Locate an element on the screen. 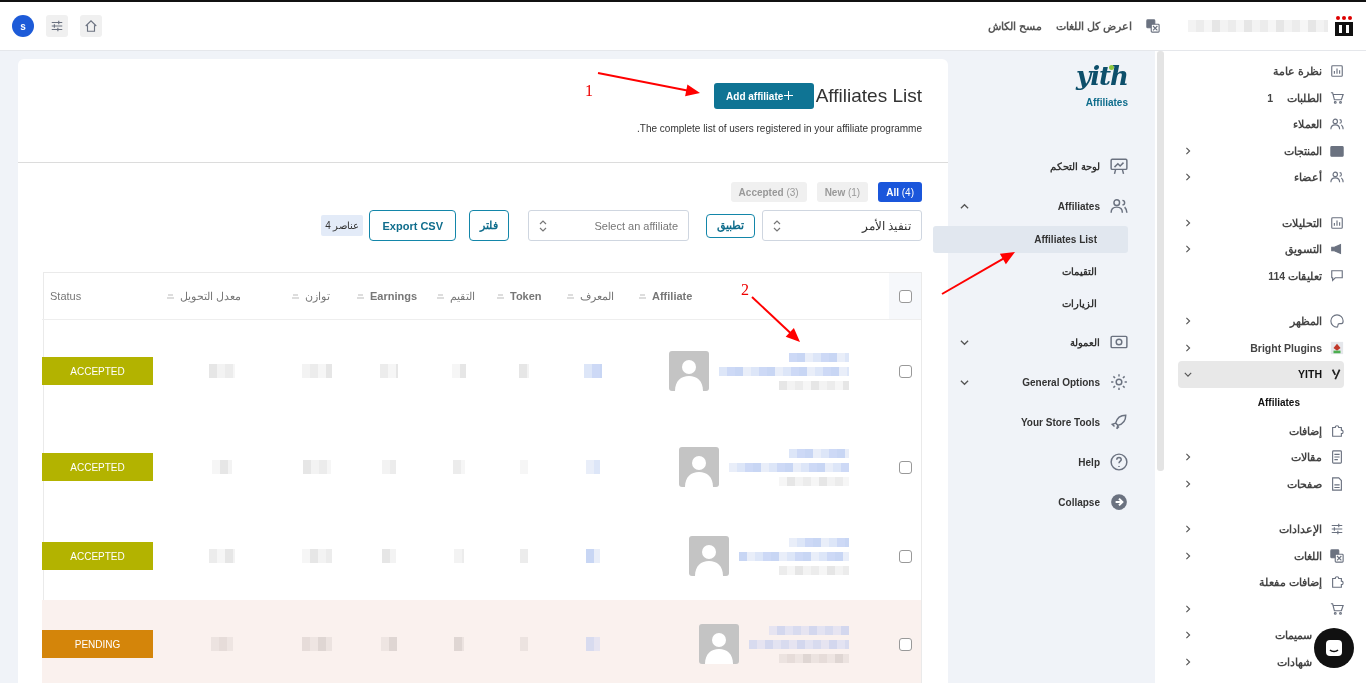  toolbar-link: مسح الكاش is located at coordinates (1014, 26).